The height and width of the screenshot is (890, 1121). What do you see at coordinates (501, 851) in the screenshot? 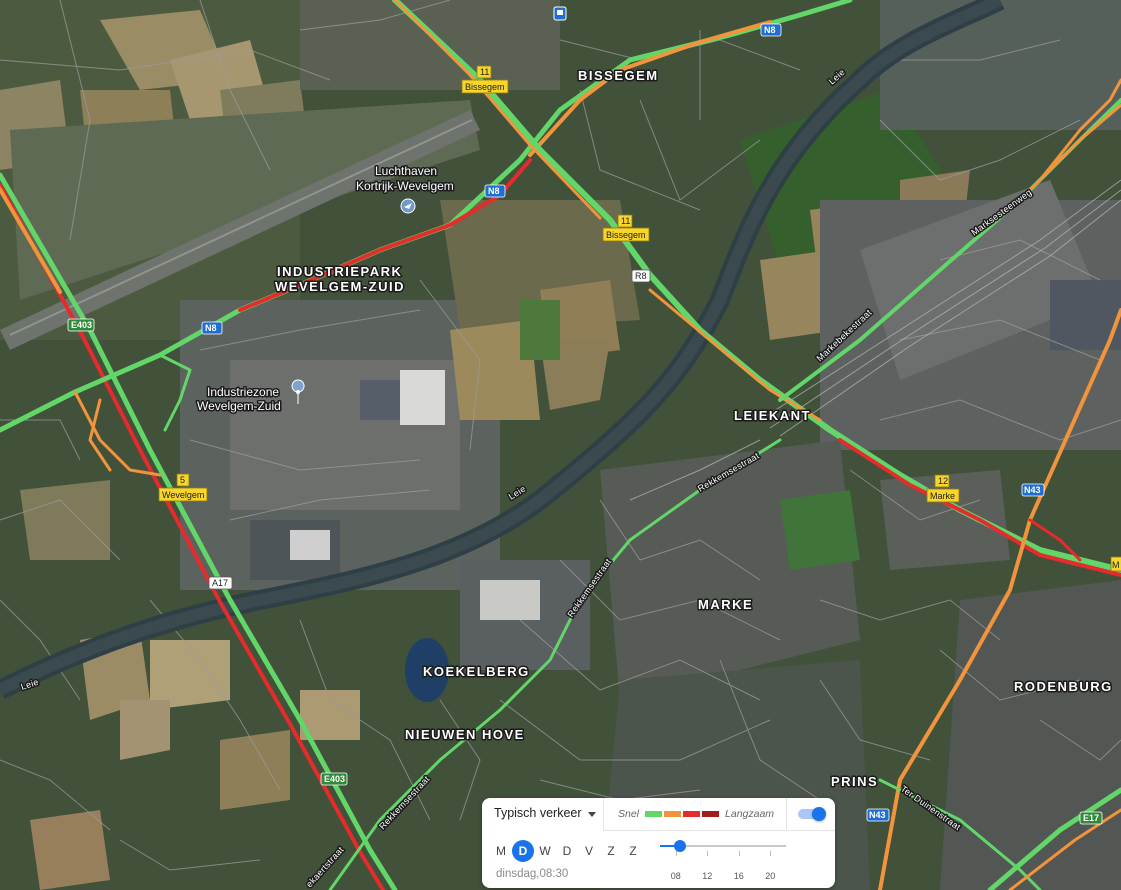
I see `day-button-monday: M` at bounding box center [501, 851].